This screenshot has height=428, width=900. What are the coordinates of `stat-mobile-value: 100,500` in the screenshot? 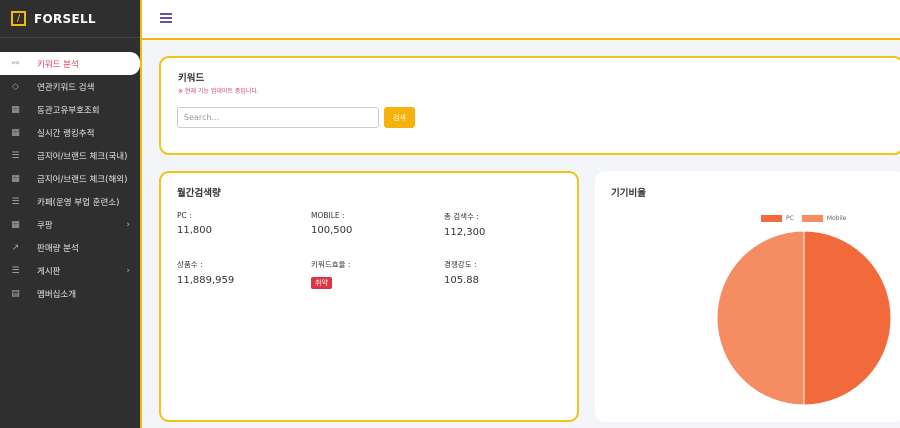 It's located at (332, 230).